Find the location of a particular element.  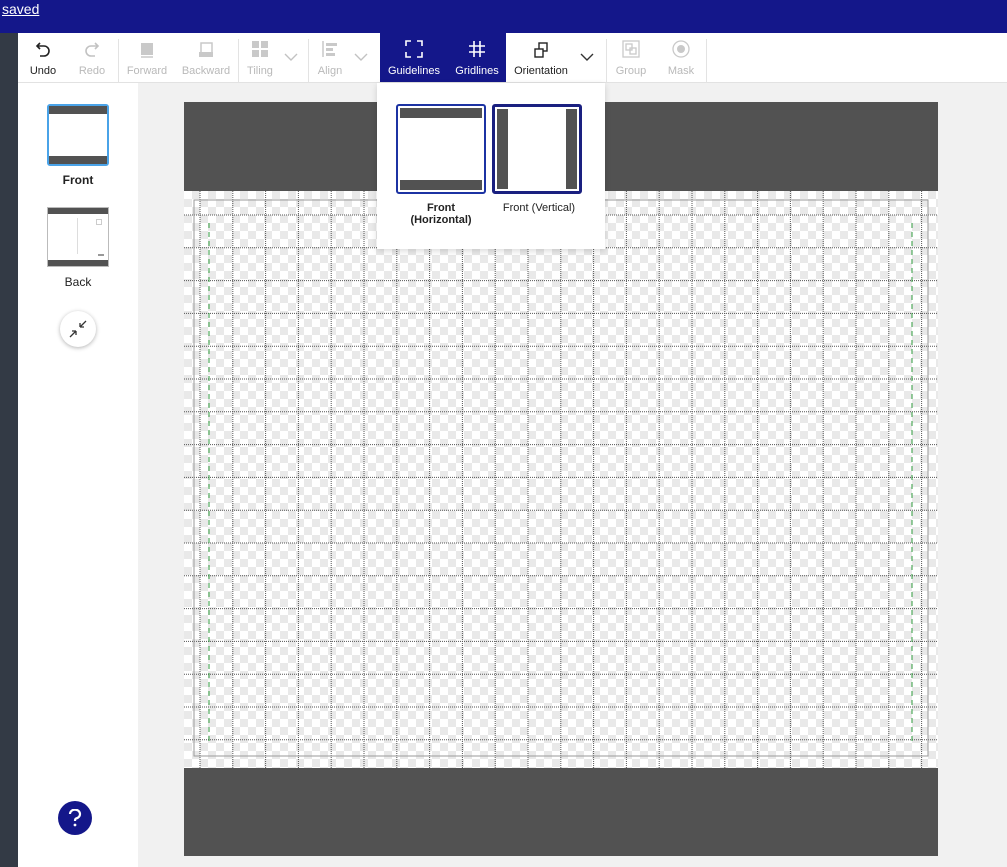

group-label: Group is located at coordinates (631, 71).